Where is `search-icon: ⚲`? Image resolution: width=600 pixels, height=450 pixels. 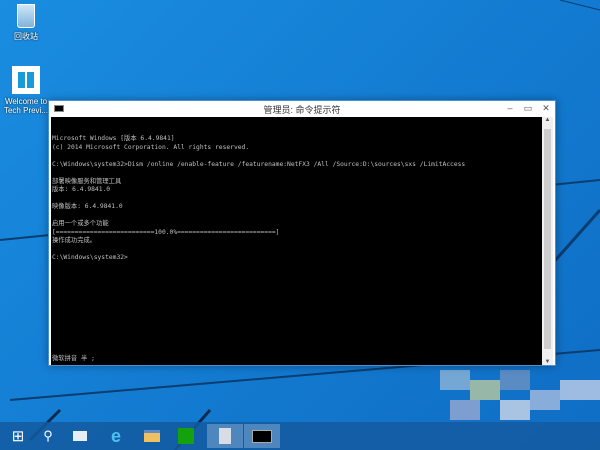
search-icon: ⚲ is located at coordinates (48, 435).